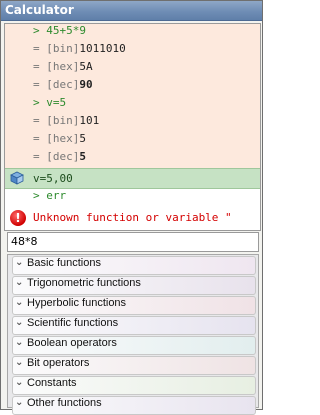 The image size is (320, 415). What do you see at coordinates (134, 345) in the screenshot?
I see `section-boolean-operators: ⌄ Boolean operators` at bounding box center [134, 345].